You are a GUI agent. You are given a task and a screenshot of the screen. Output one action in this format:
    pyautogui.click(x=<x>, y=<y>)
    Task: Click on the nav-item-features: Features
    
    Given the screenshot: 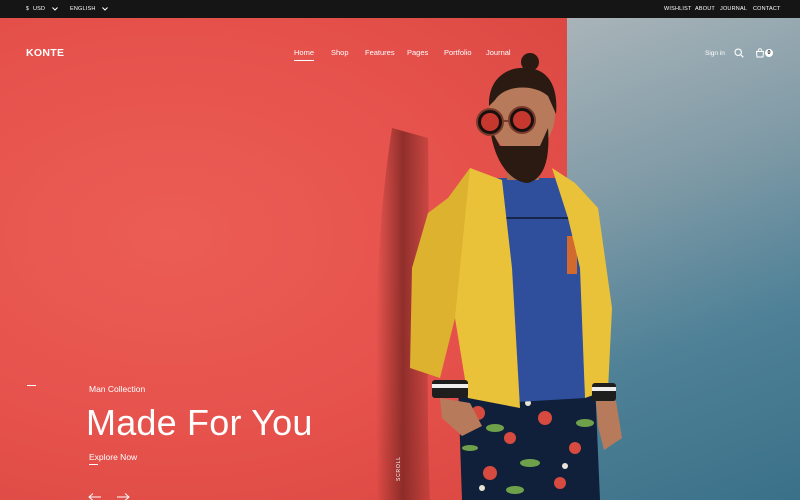 What is the action you would take?
    pyautogui.click(x=380, y=52)
    